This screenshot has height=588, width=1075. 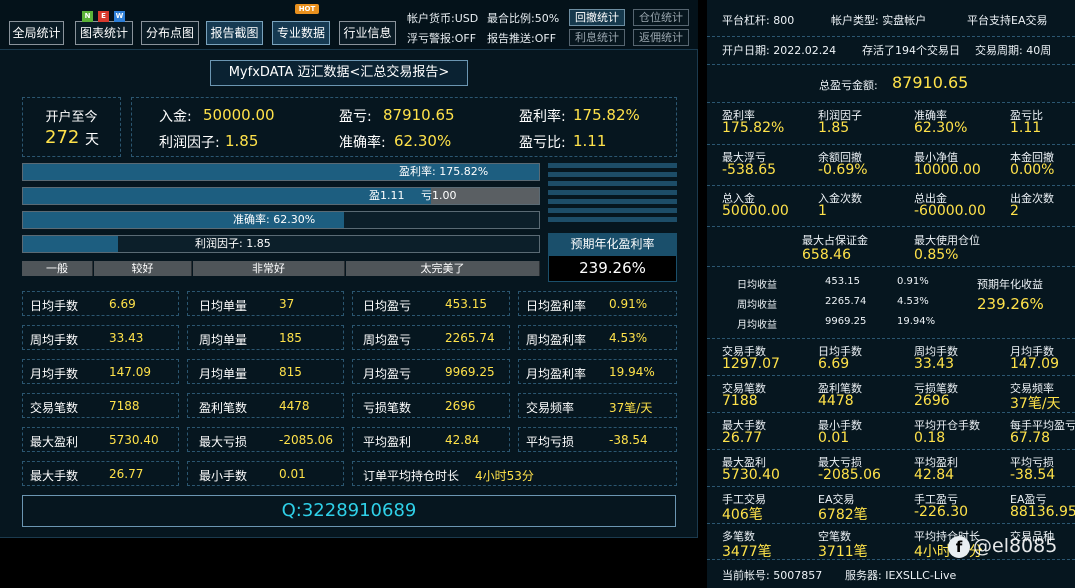 What do you see at coordinates (124, 406) in the screenshot?
I see `stat-value: 7188` at bounding box center [124, 406].